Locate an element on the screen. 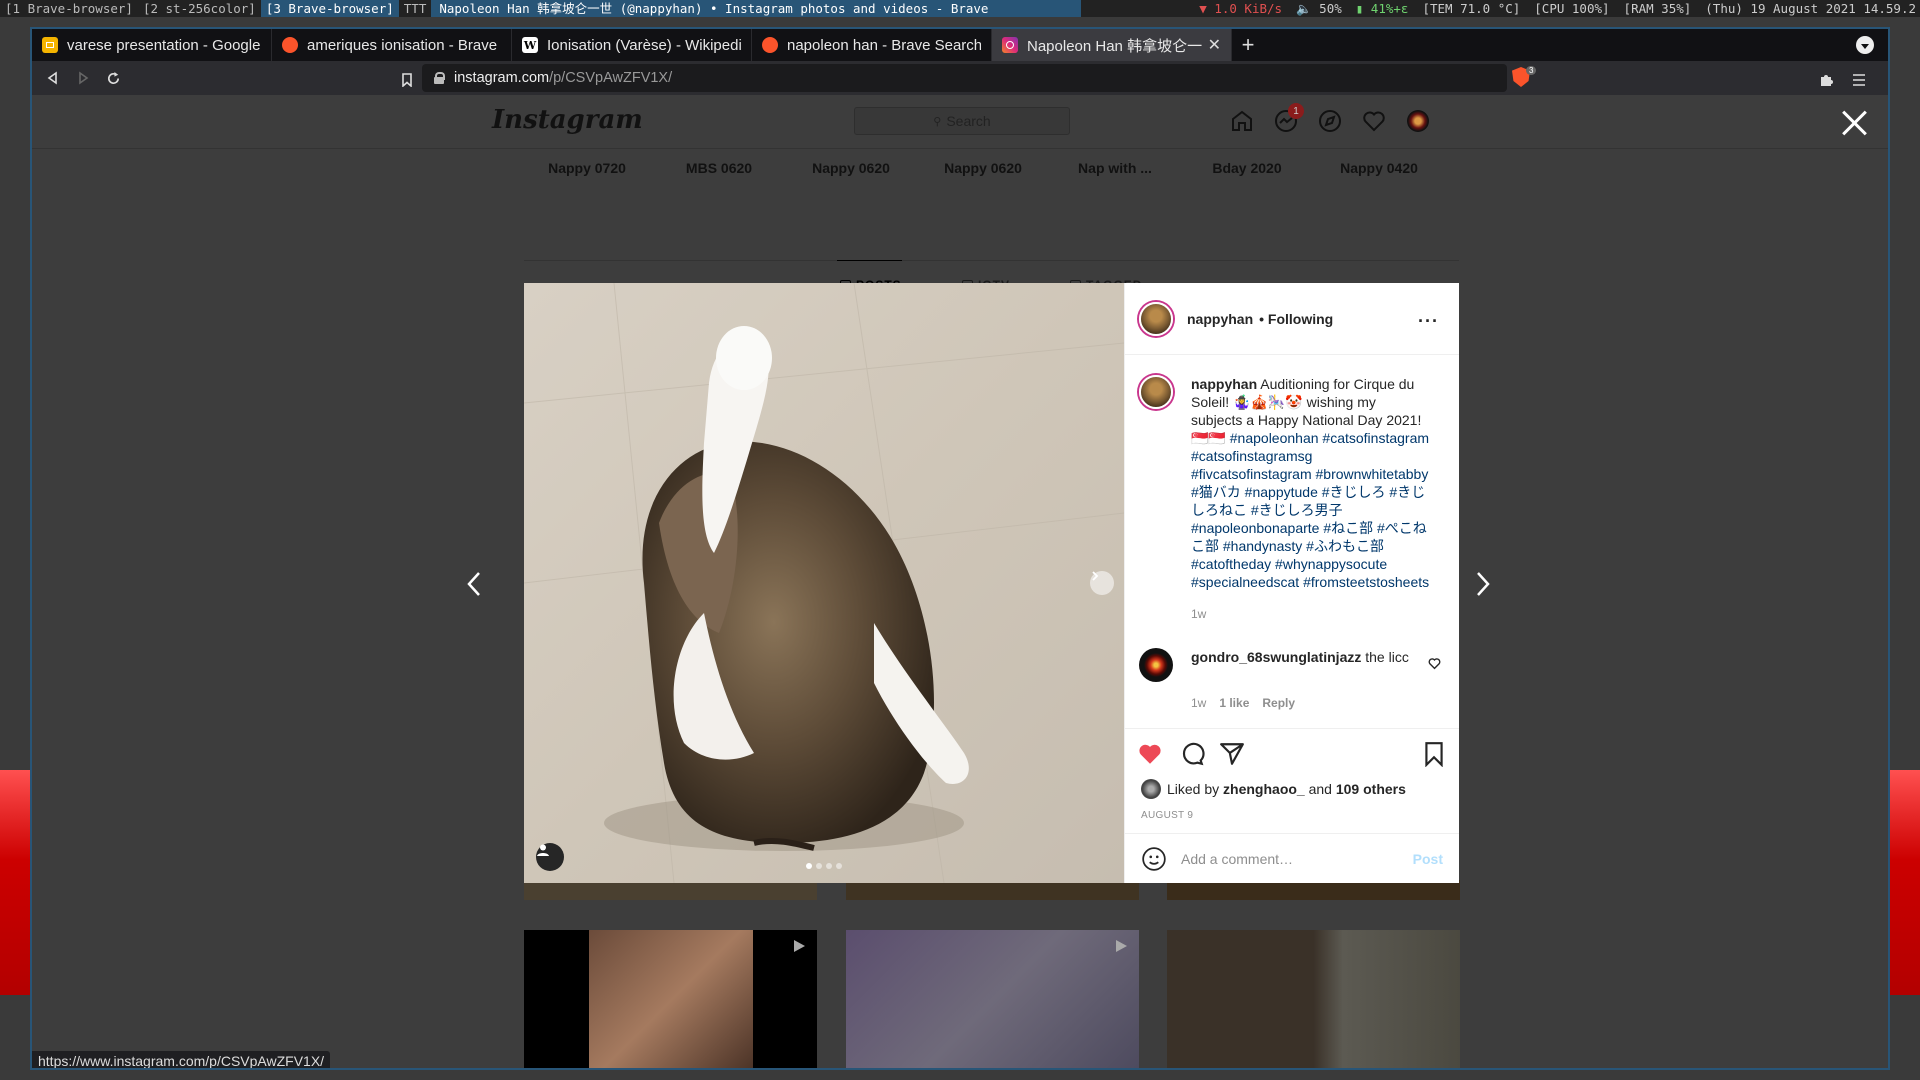 The width and height of the screenshot is (1920, 1080). battery: ▮ 41%+ε is located at coordinates (1382, 8).